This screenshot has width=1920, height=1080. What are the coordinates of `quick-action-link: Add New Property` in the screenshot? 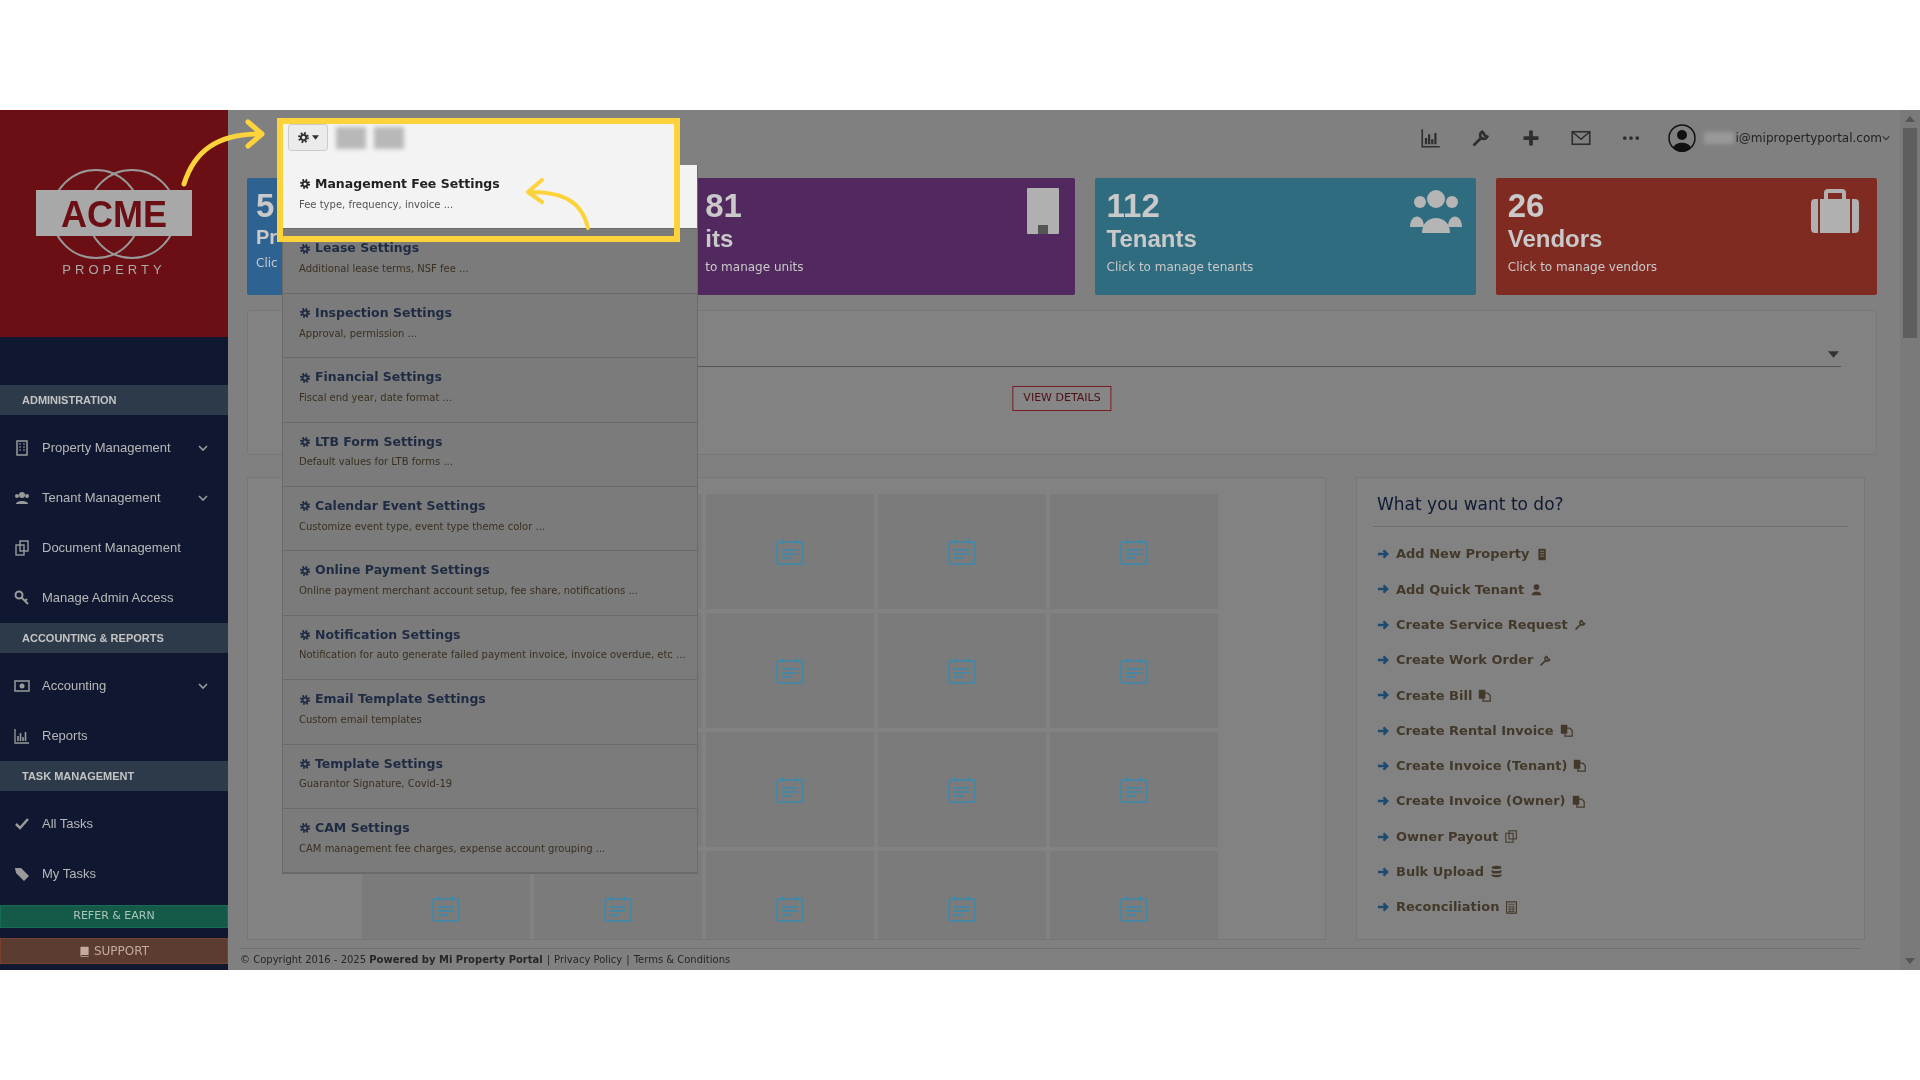 It's located at (1610, 554).